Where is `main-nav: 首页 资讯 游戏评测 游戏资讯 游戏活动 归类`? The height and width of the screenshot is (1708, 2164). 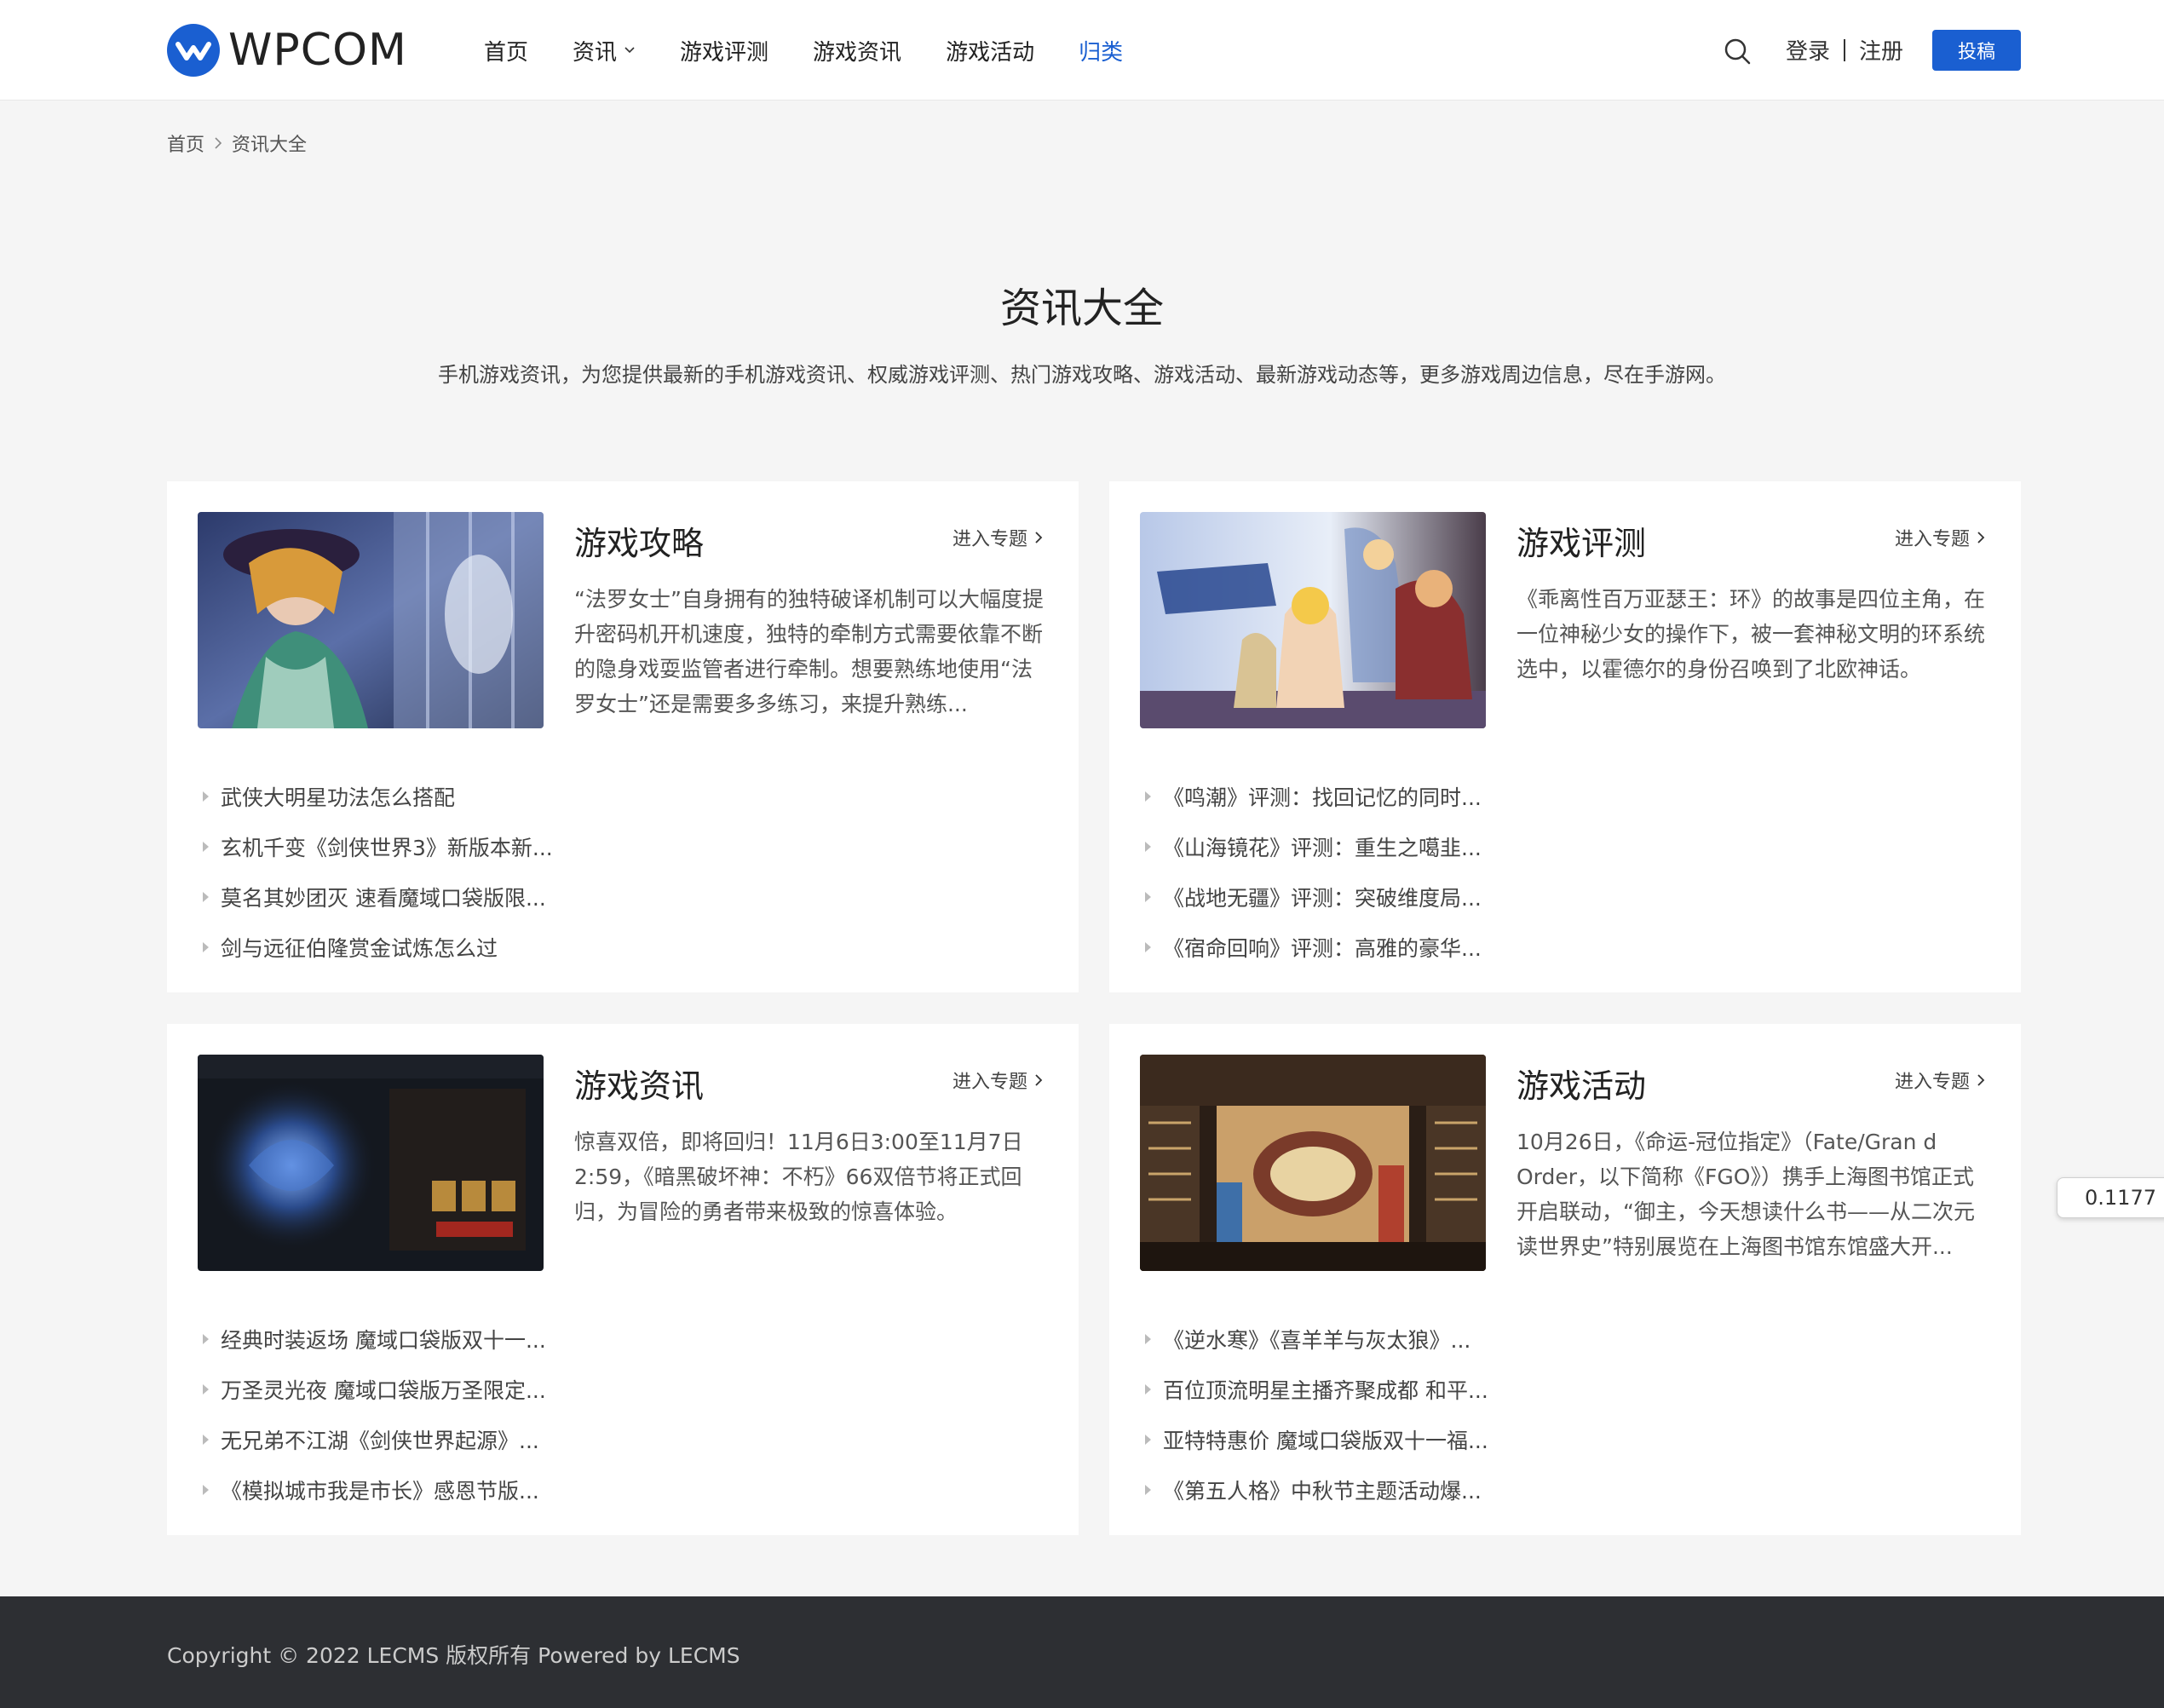 main-nav: 首页 资讯 游戏评测 游戏资讯 游戏活动 归类 is located at coordinates (825, 50).